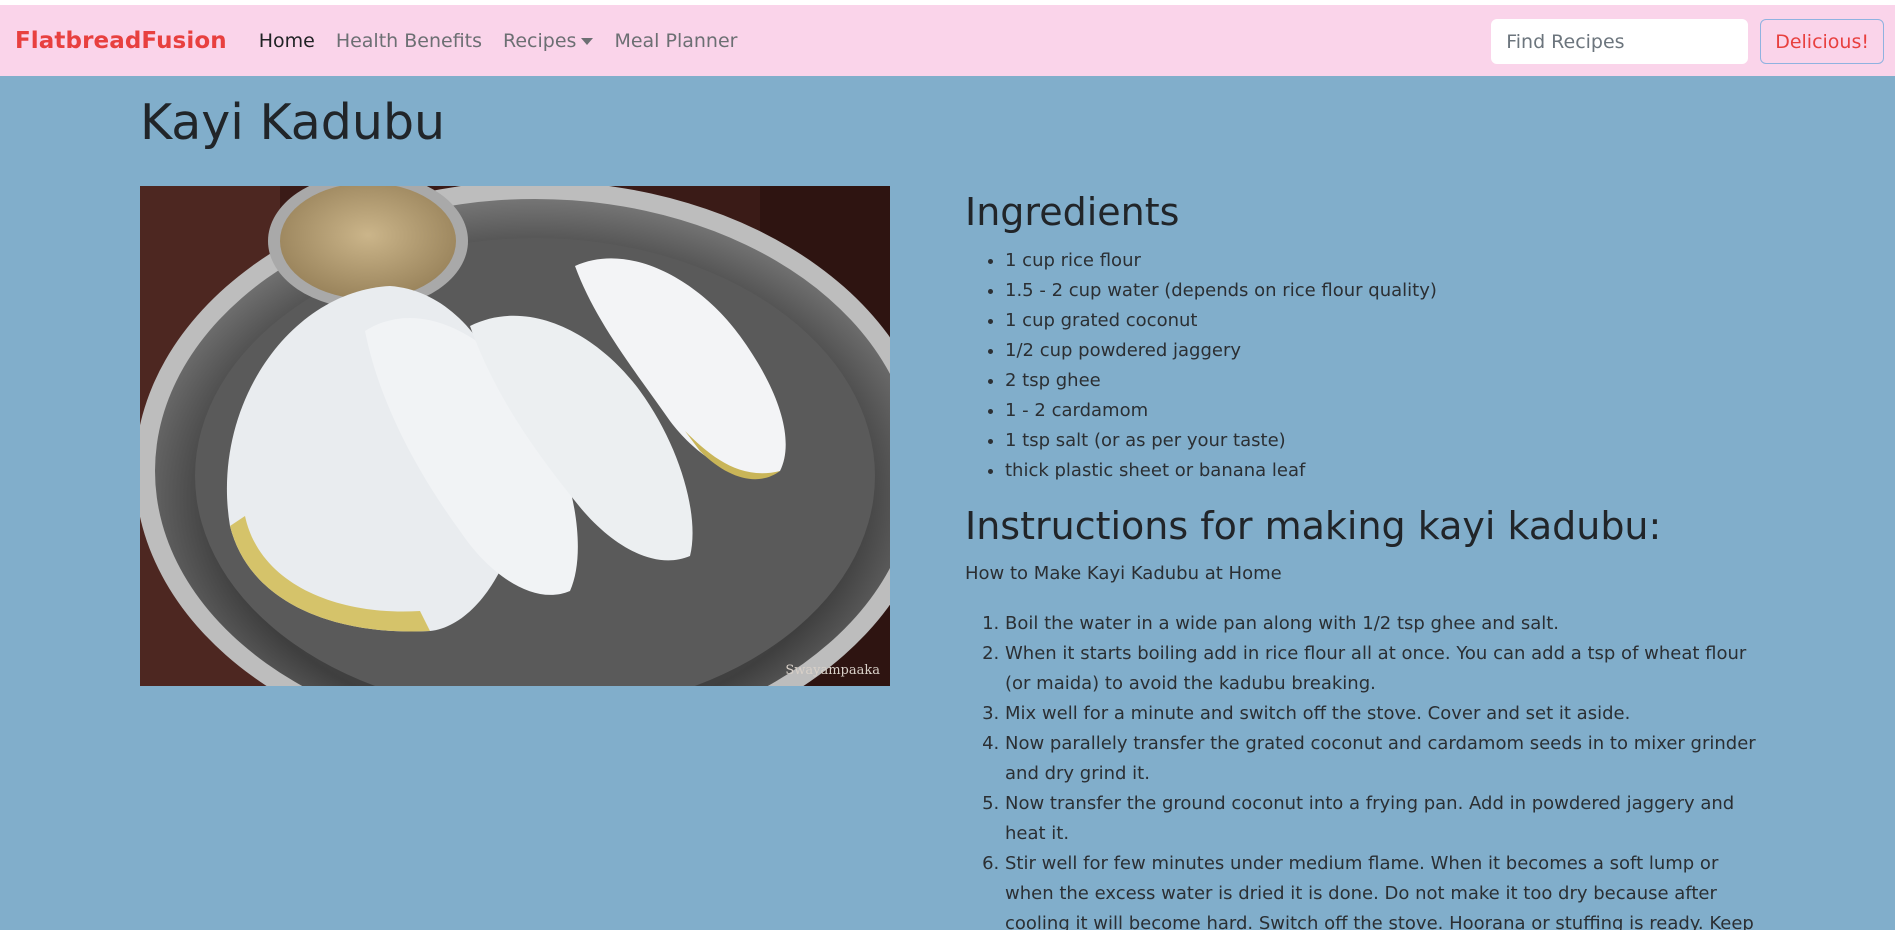  I want to click on ingredient-item: 1 tsp salt (or as per your taste), so click(1385, 441).